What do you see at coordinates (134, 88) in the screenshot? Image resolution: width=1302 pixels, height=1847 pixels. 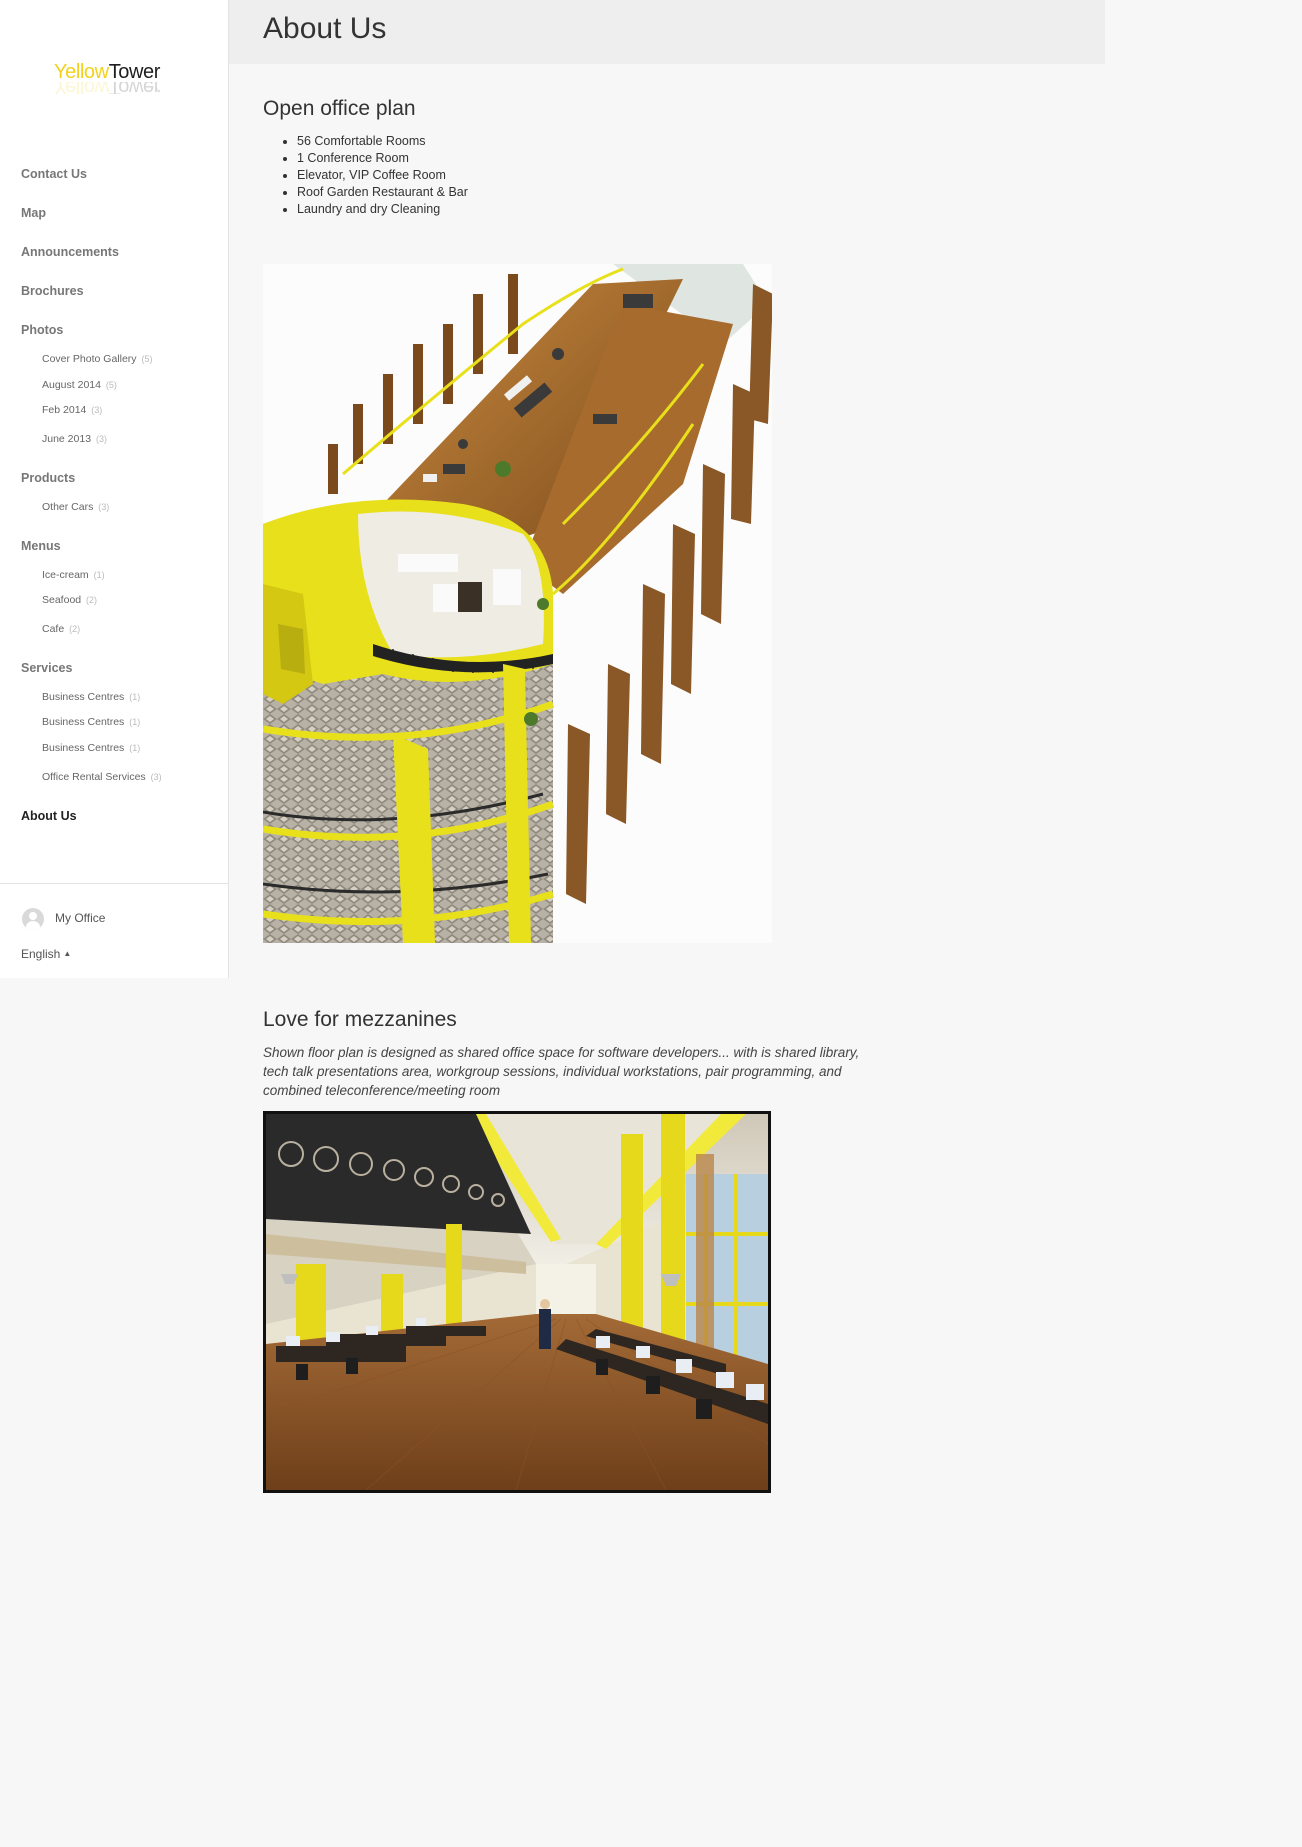 I see `logo-reflection-tower: Tower` at bounding box center [134, 88].